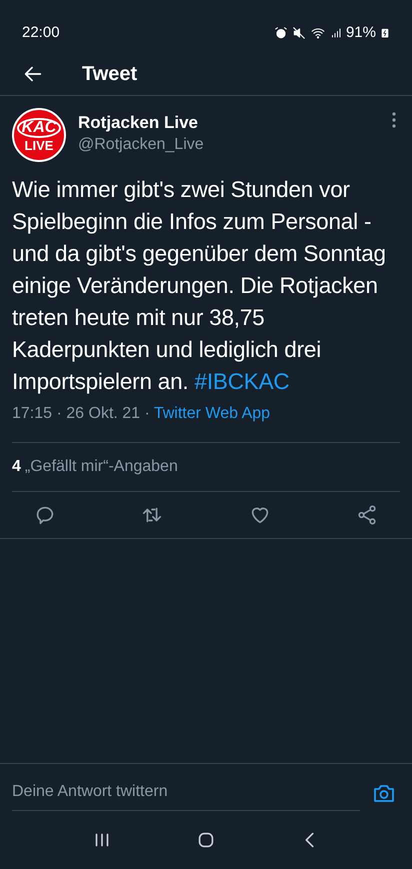  Describe the element at coordinates (110, 74) in the screenshot. I see `page-title: Tweet` at that location.